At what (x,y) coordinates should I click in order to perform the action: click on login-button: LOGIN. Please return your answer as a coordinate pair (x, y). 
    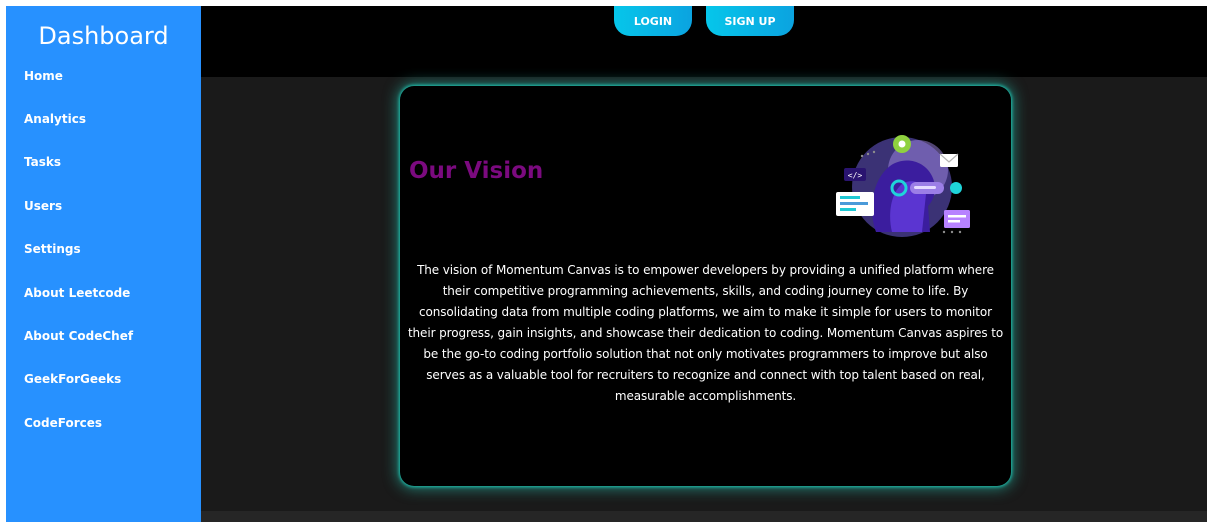
    Looking at the image, I should click on (653, 21).